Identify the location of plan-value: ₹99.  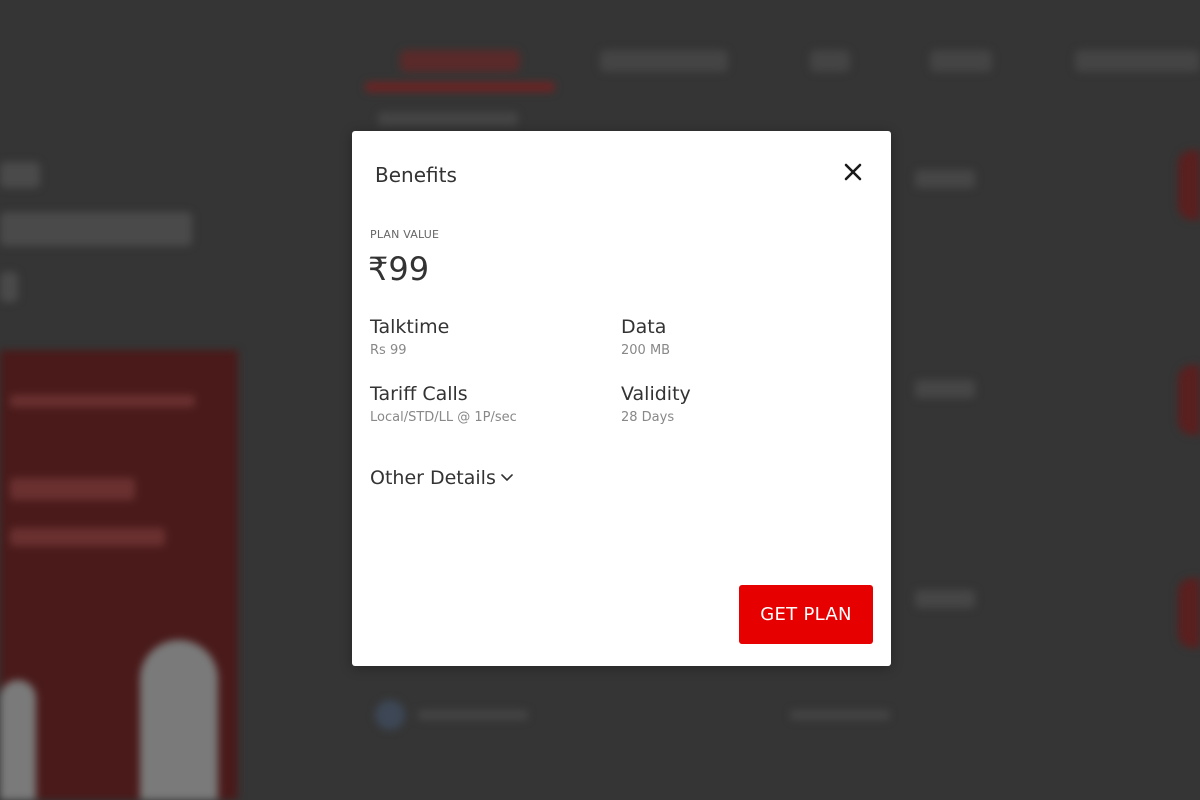
(399, 269).